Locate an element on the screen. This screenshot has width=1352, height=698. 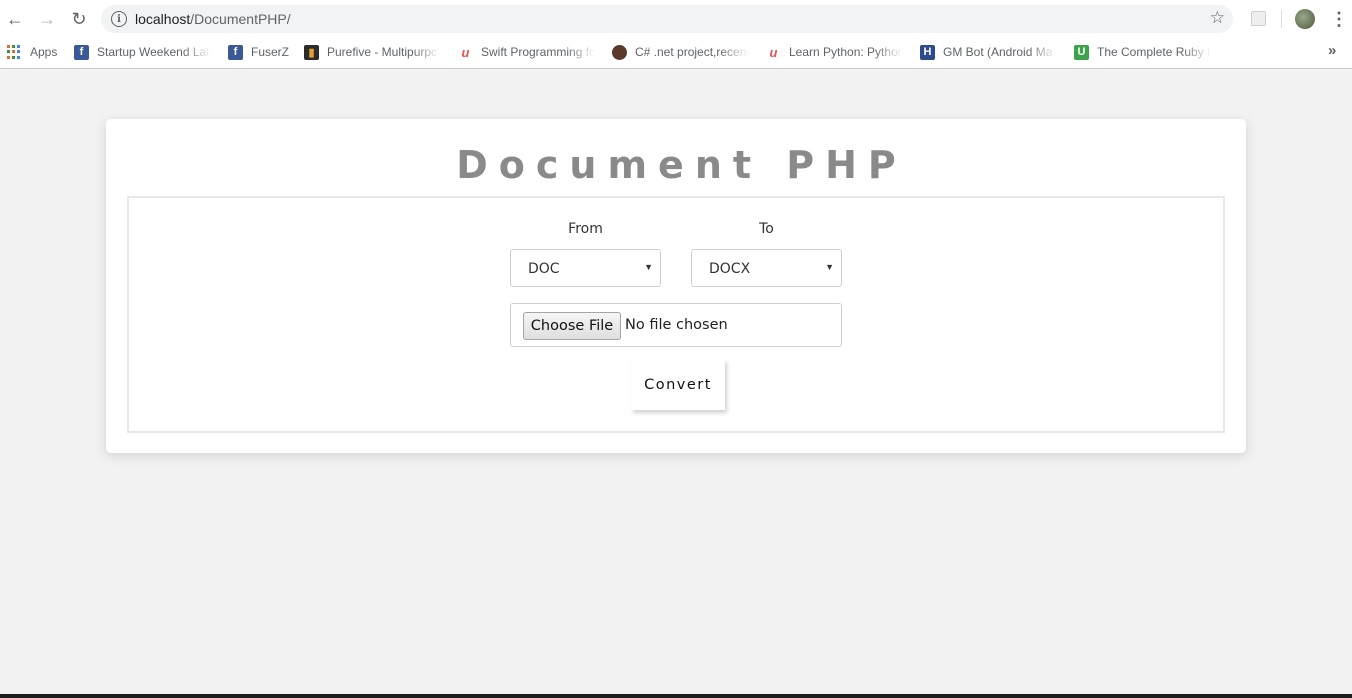
url-host: localhost is located at coordinates (163, 19).